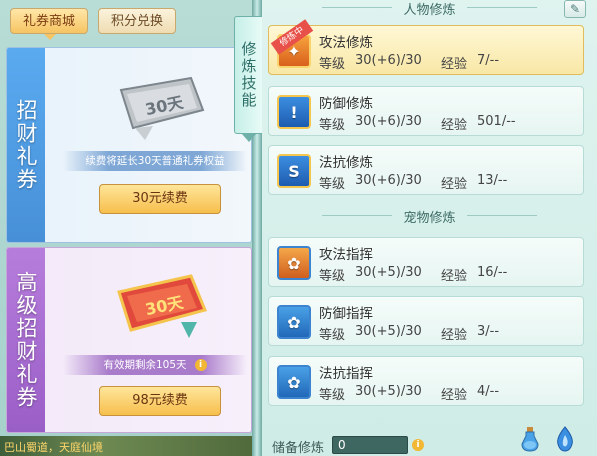  What do you see at coordinates (496, 121) in the screenshot?
I see `exp-value: 501/--` at bounding box center [496, 121].